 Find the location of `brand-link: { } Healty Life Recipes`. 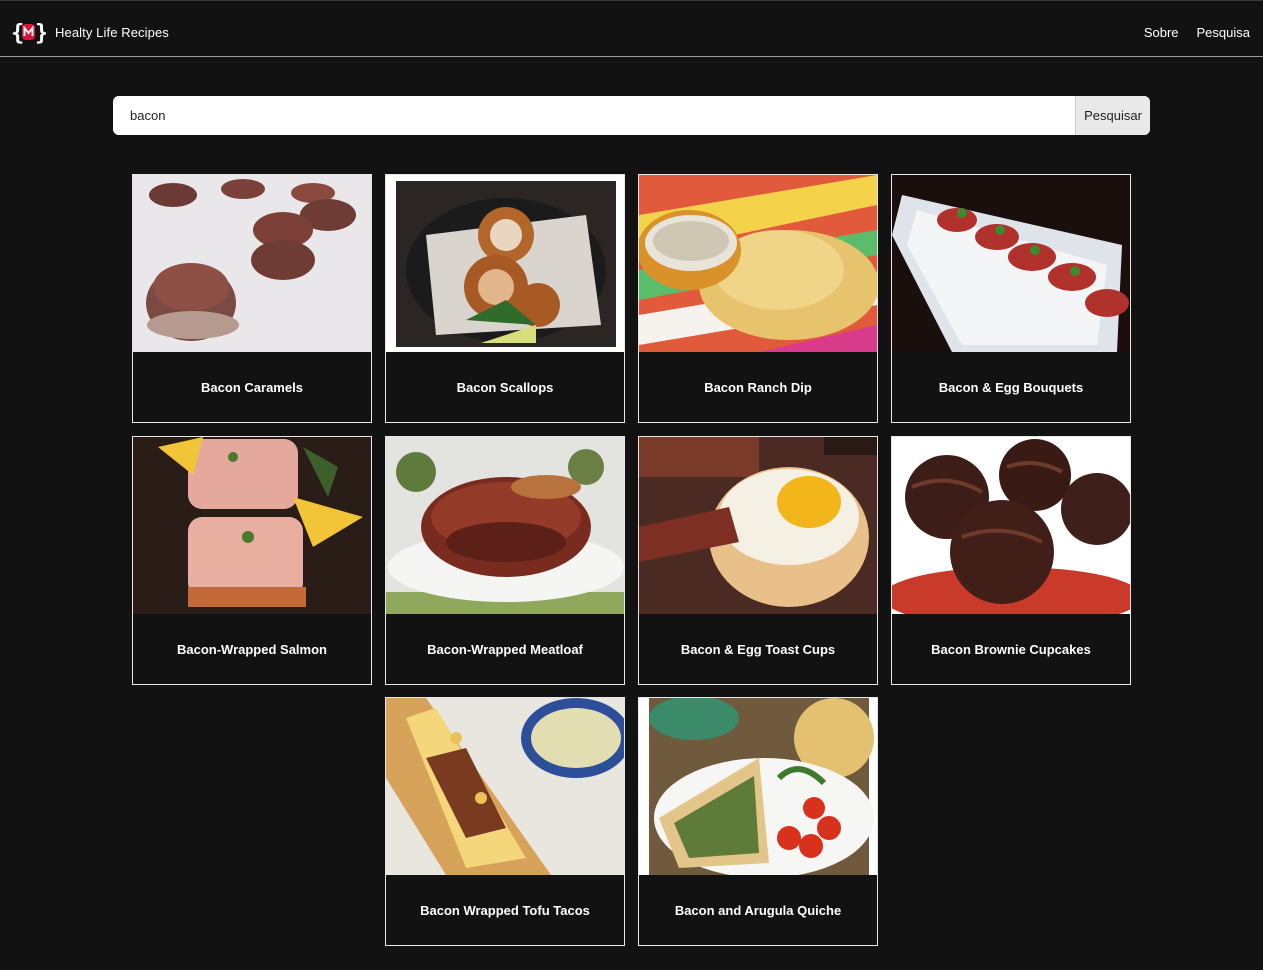

brand-link: { } Healty Life Recipes is located at coordinates (90, 32).